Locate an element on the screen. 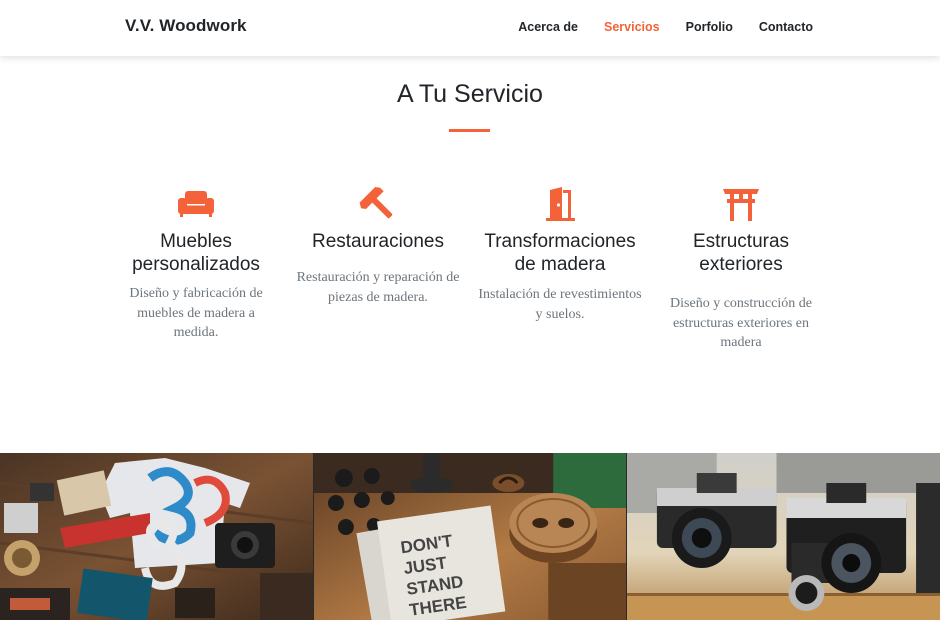 The image size is (940, 620). service-description: Instalación de revestimientos y suelos. is located at coordinates (560, 304).